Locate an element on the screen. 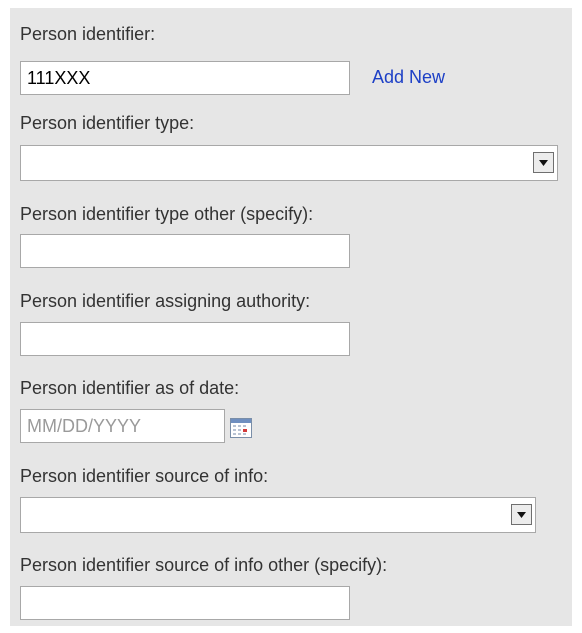 This screenshot has height=633, width=582. assigning-authority-label: Person identifier assigning authority: is located at coordinates (165, 301).